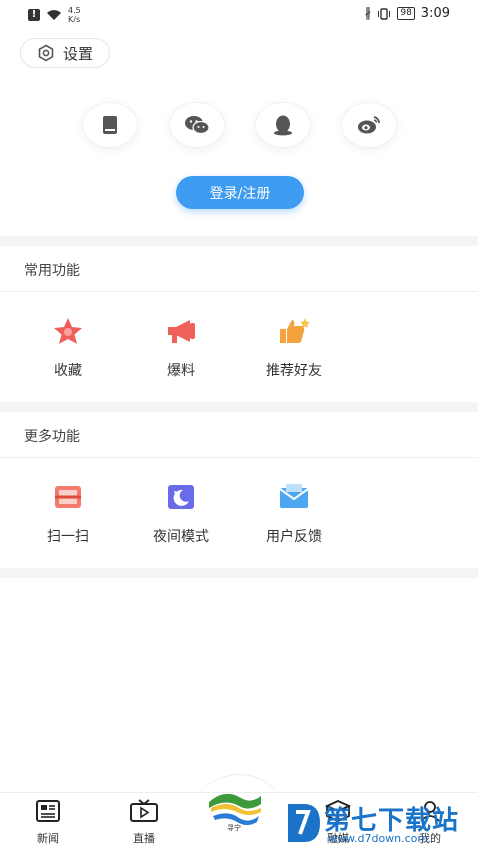 Image resolution: width=478 pixels, height=850 pixels. What do you see at coordinates (77, 53) in the screenshot?
I see `settings-label: 设置` at bounding box center [77, 53].